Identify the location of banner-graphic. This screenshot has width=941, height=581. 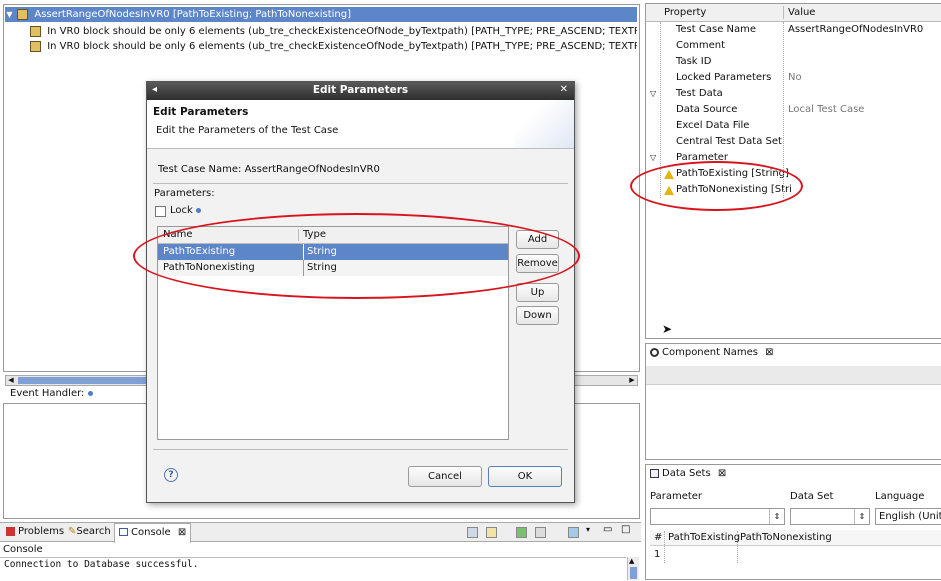
(544, 124).